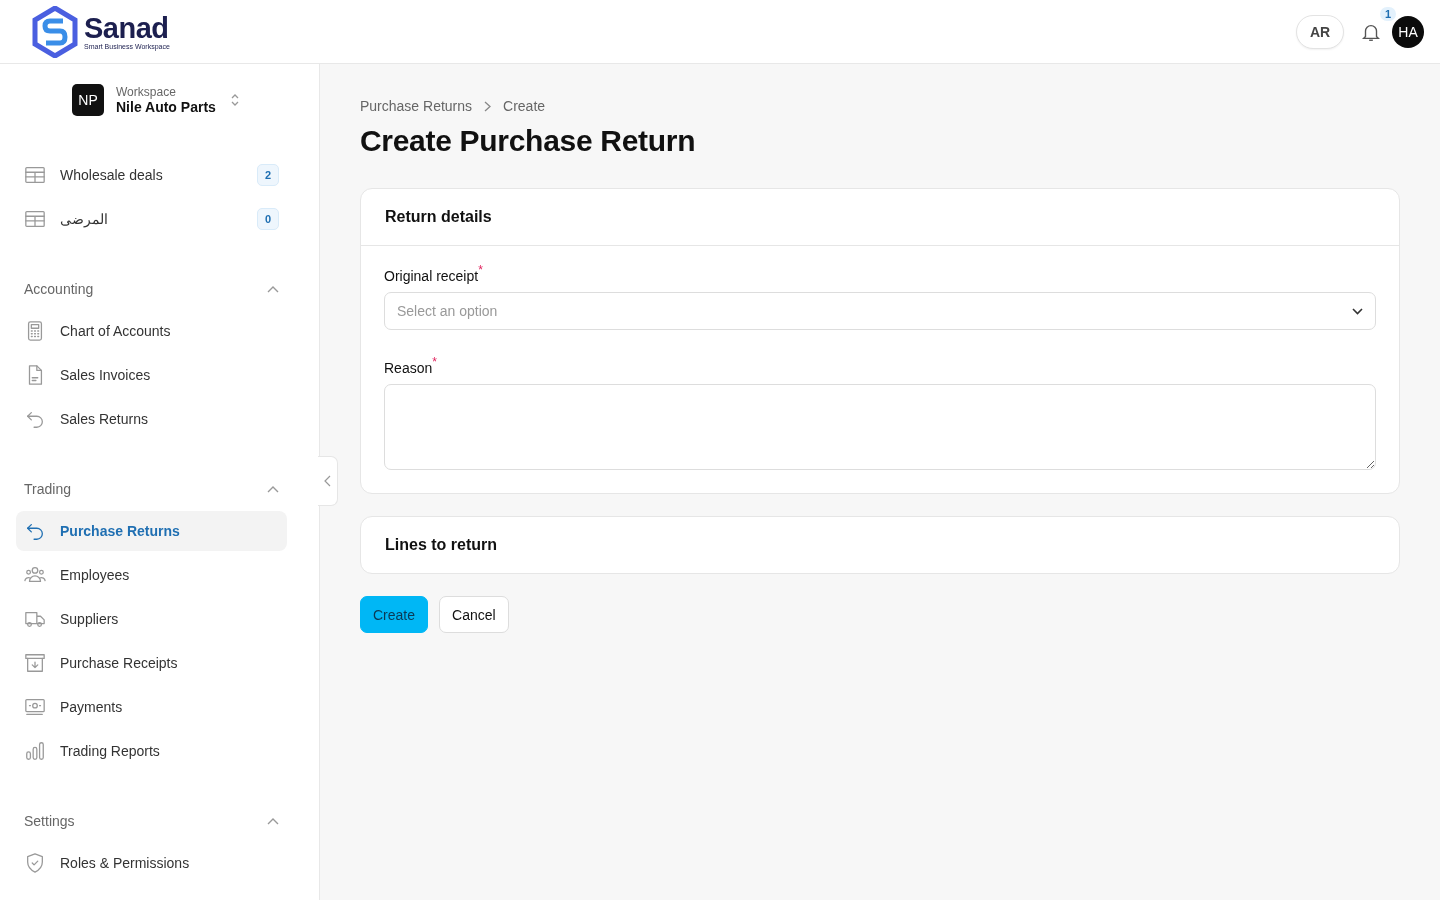  What do you see at coordinates (438, 217) in the screenshot?
I see `card-title: Return details` at bounding box center [438, 217].